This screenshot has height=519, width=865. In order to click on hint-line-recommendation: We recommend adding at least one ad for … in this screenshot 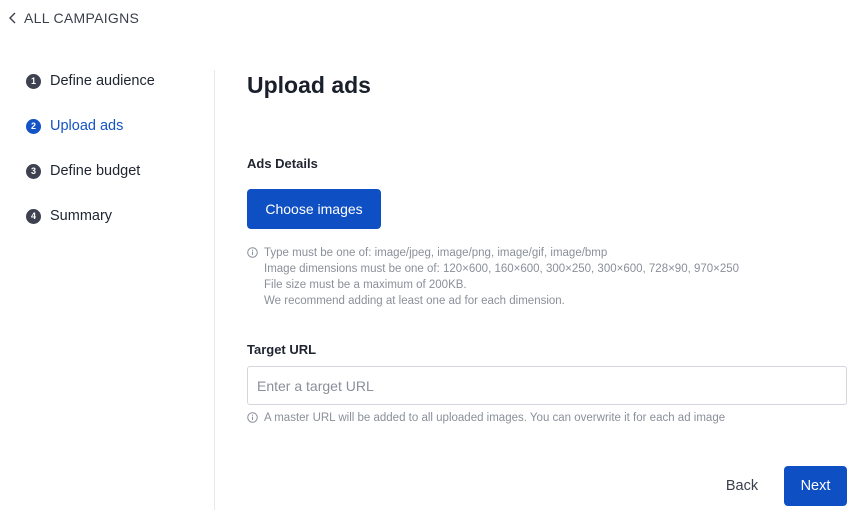, I will do `click(414, 301)`.